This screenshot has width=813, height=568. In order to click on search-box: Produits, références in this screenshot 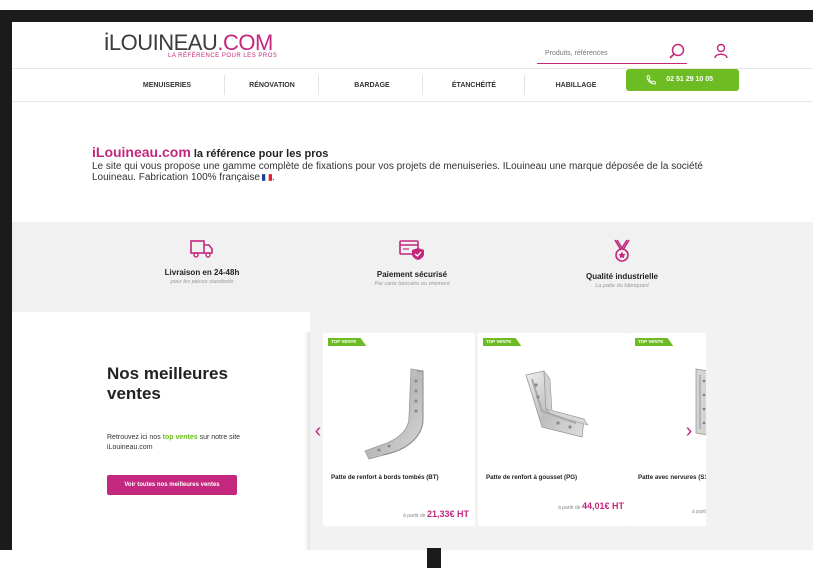, I will do `click(612, 53)`.